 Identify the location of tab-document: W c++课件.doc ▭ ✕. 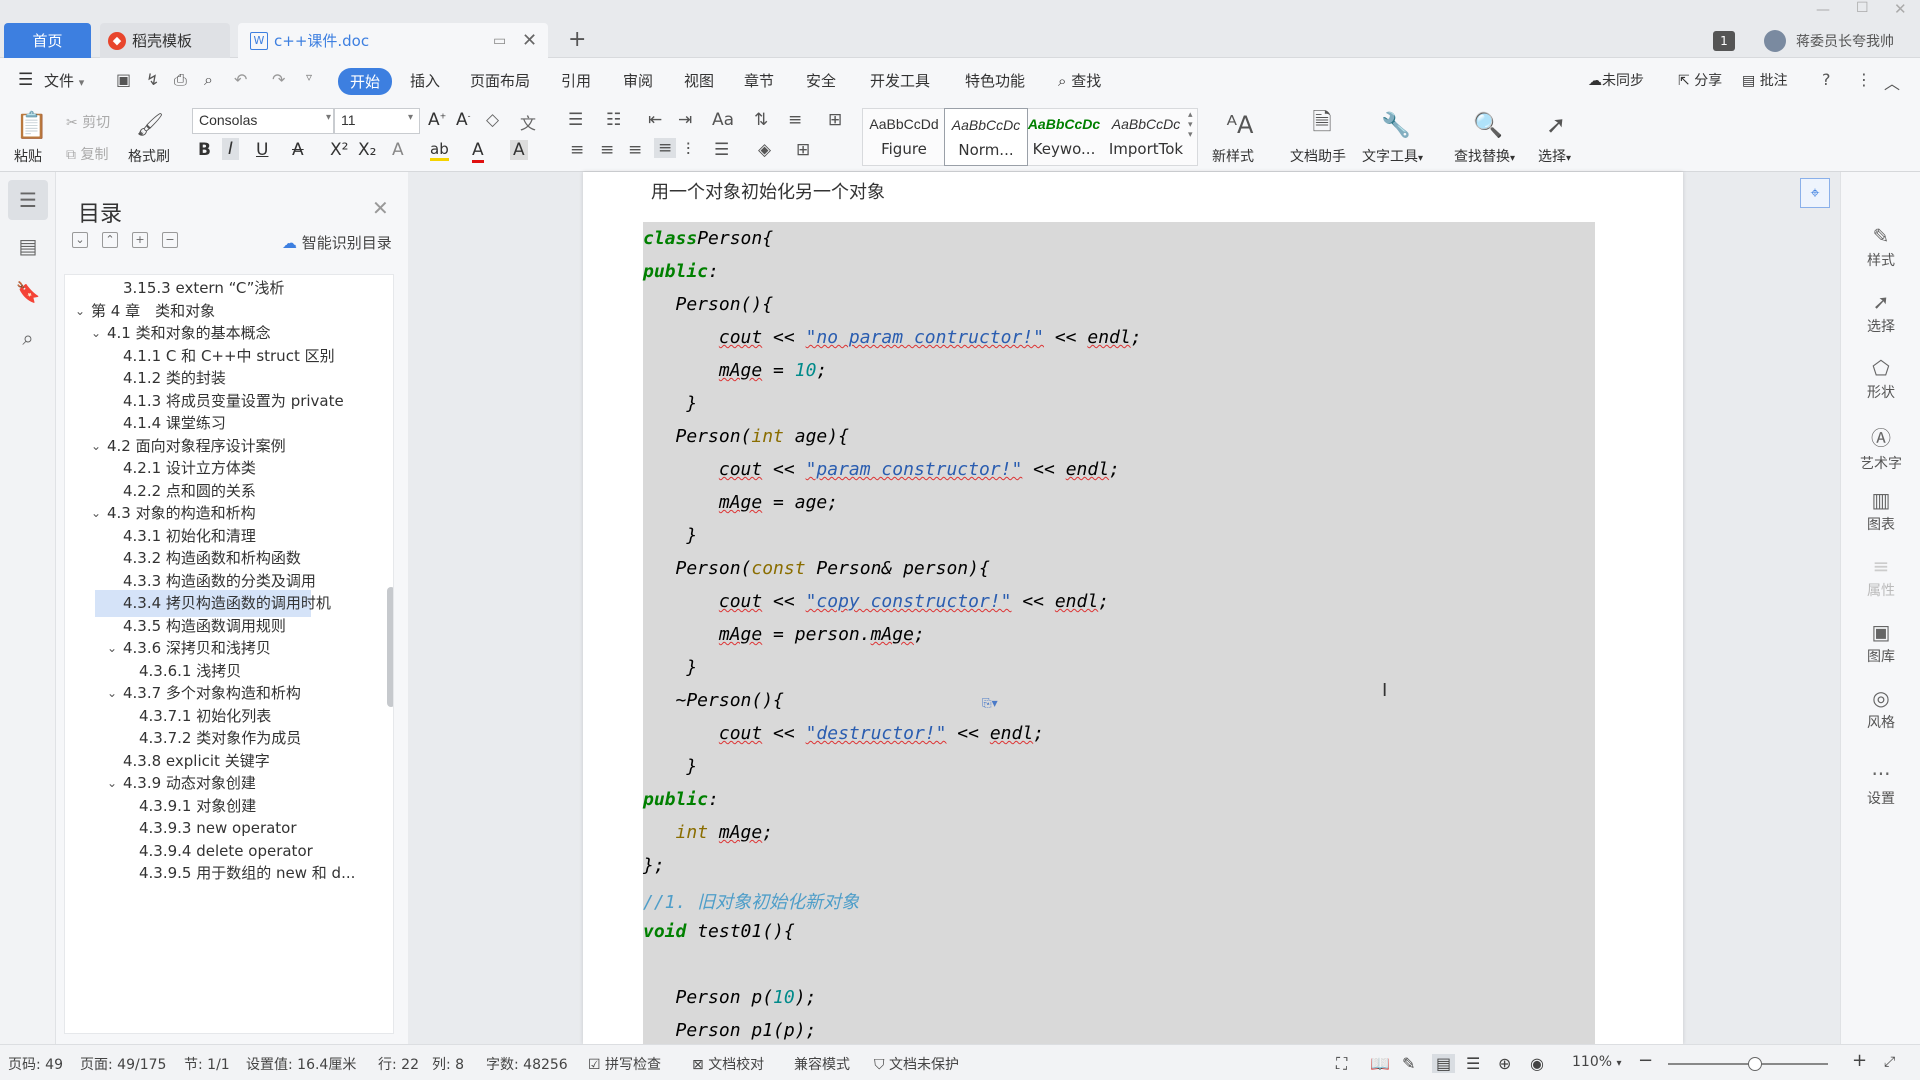
(393, 40).